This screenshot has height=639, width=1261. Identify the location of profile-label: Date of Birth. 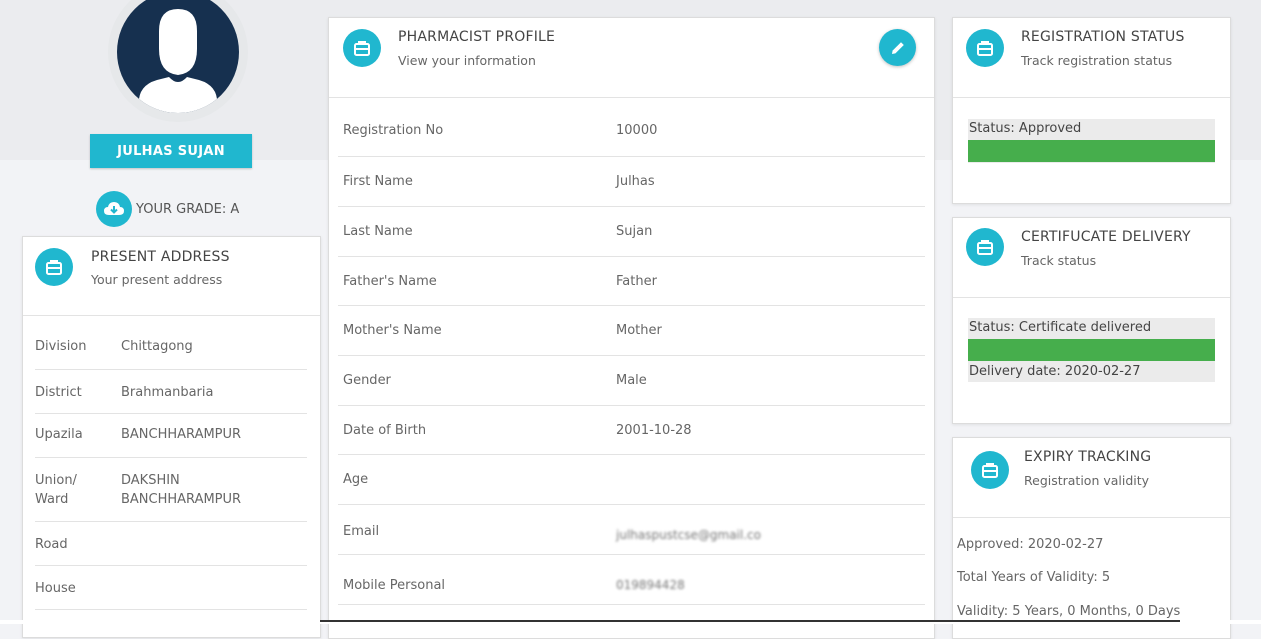
(385, 430).